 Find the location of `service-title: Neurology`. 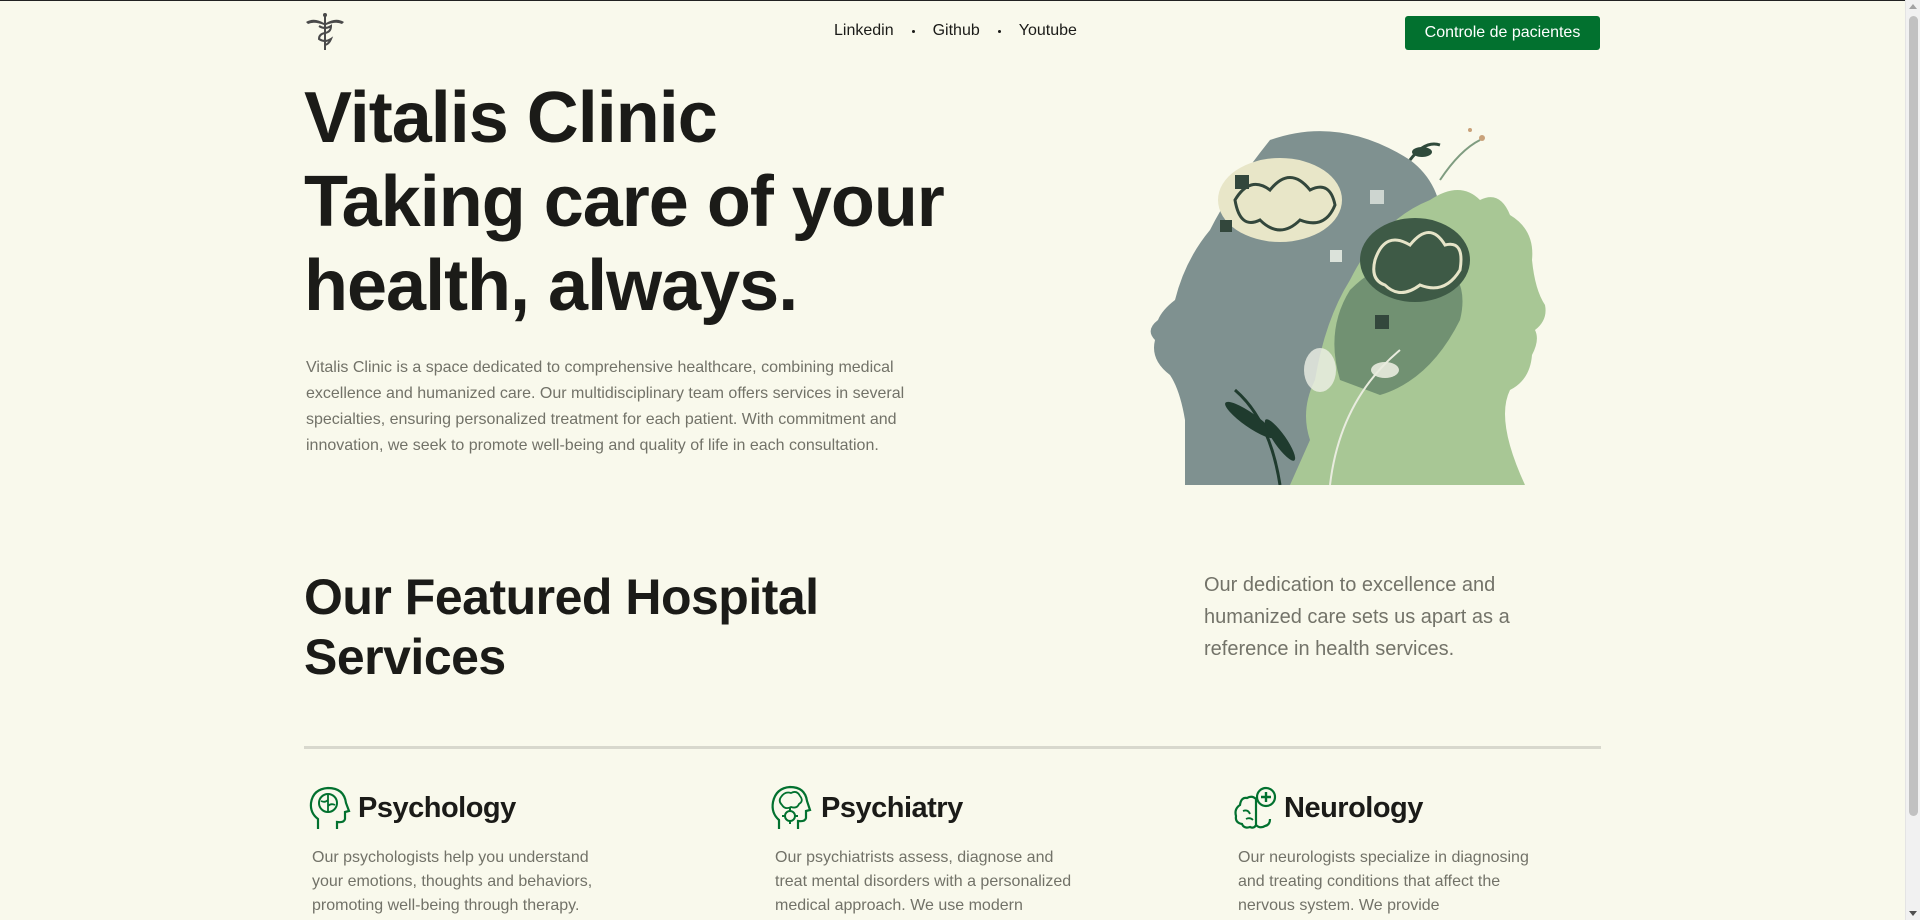

service-title: Neurology is located at coordinates (1353, 807).